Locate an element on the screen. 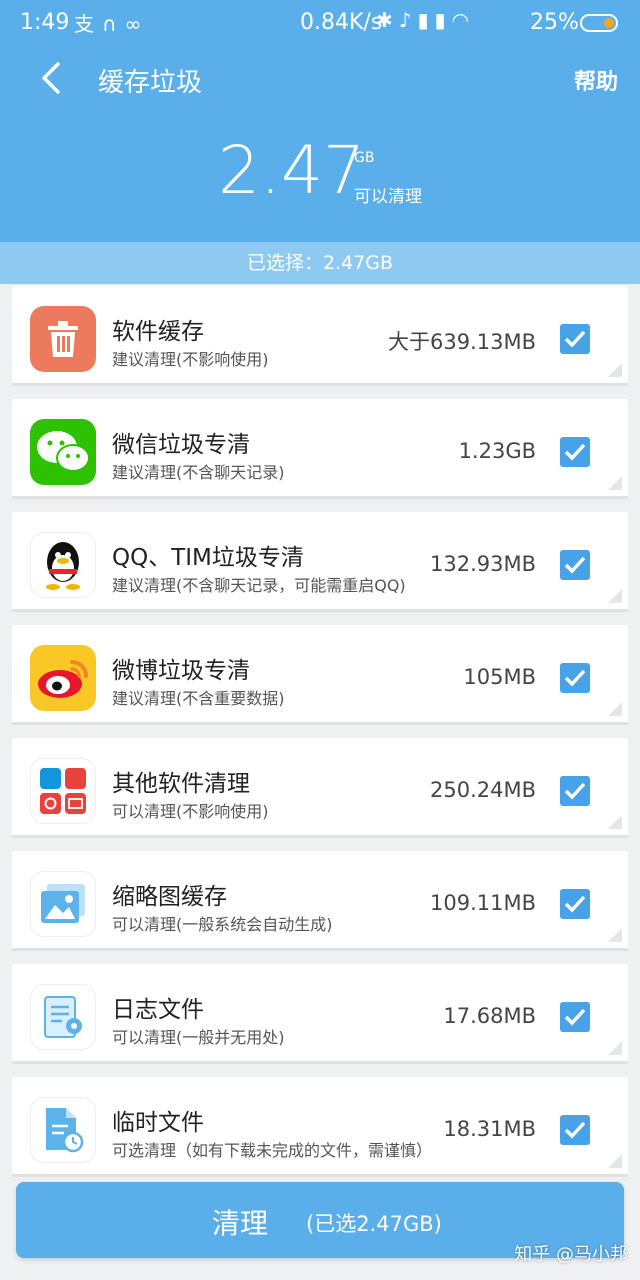  item-title: QQ、TIM垃圾专清 is located at coordinates (208, 558).